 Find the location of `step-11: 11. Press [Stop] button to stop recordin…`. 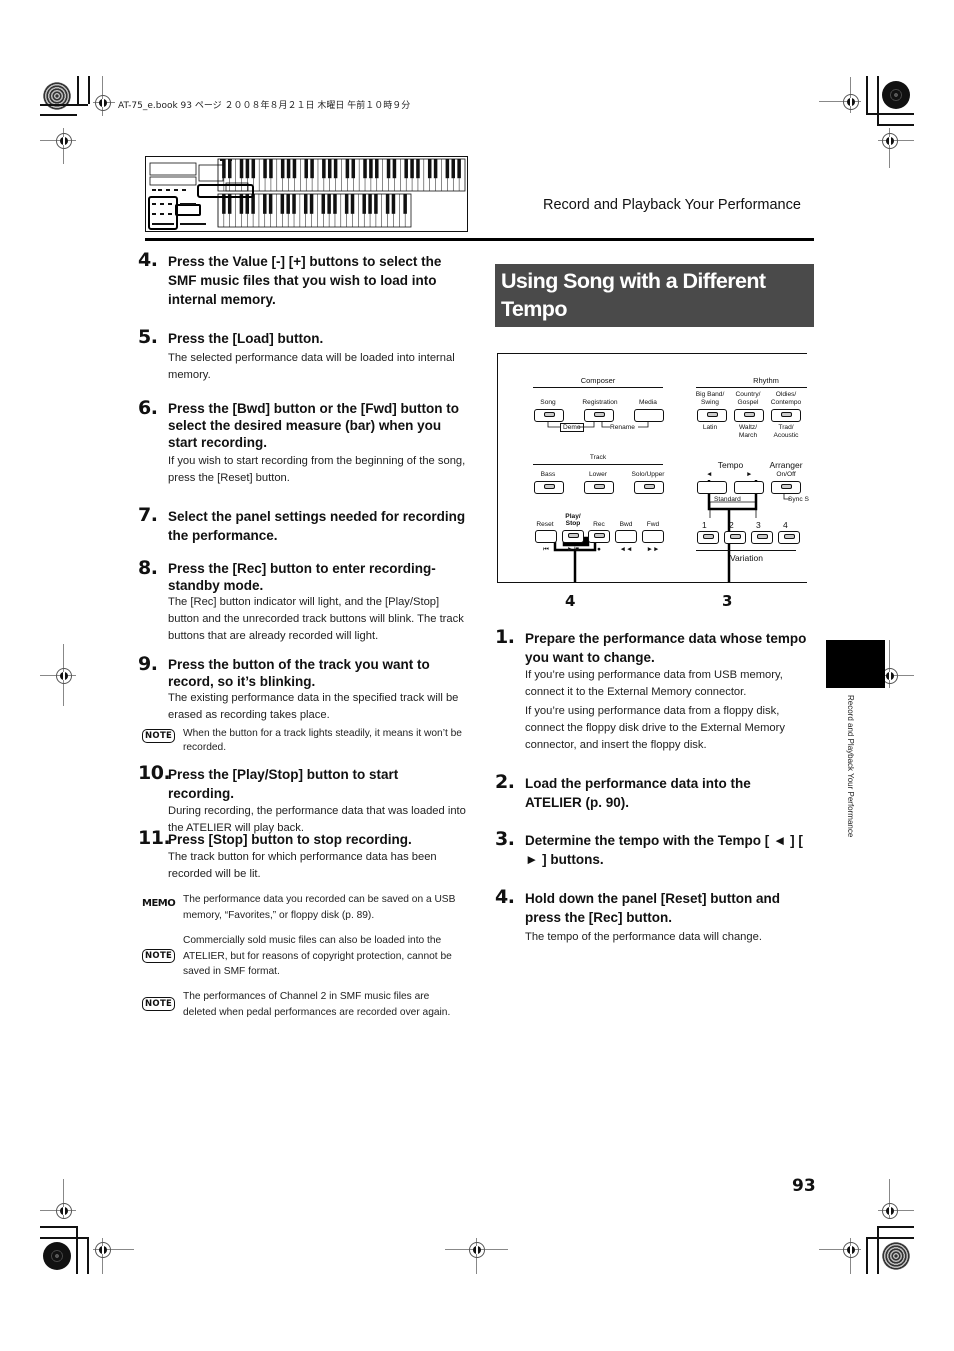

step-11: 11. Press [Stop] button to stop recordin… is located at coordinates (303, 855).